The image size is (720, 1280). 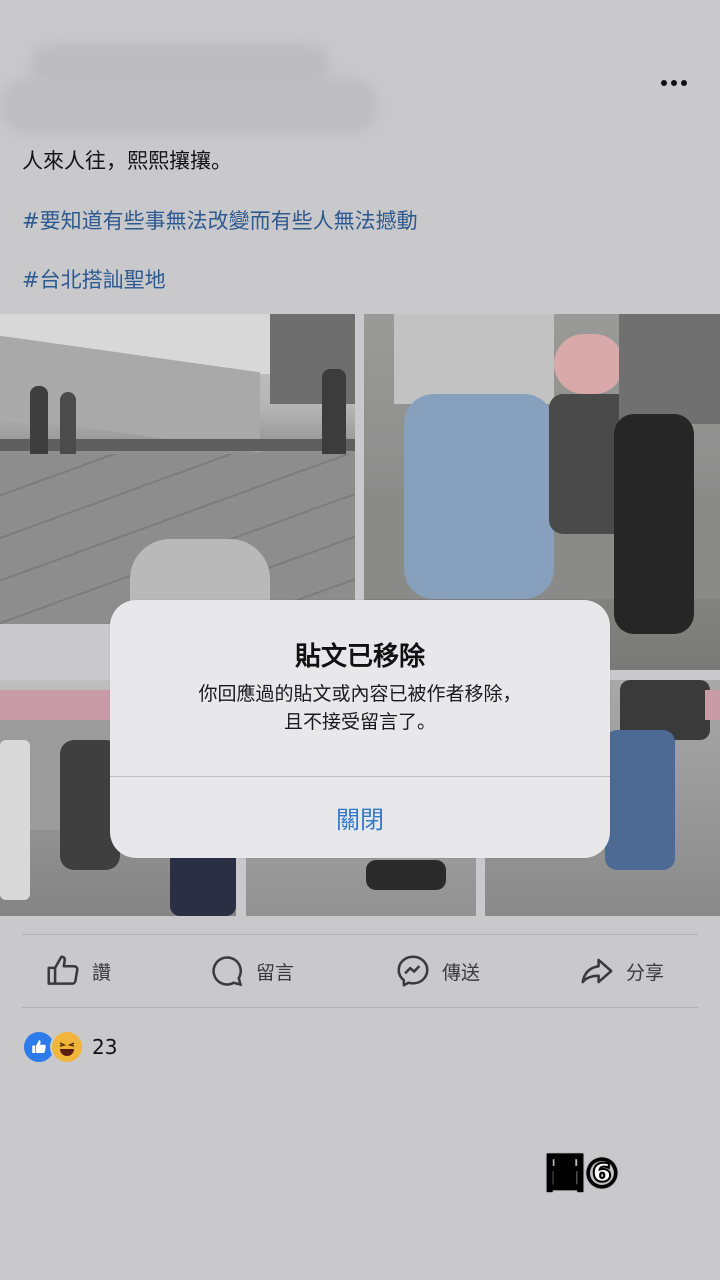 I want to click on dialog-message: 你回應過的貼文或內容已被作者移除， 且不接受留言了。, so click(x=360, y=708).